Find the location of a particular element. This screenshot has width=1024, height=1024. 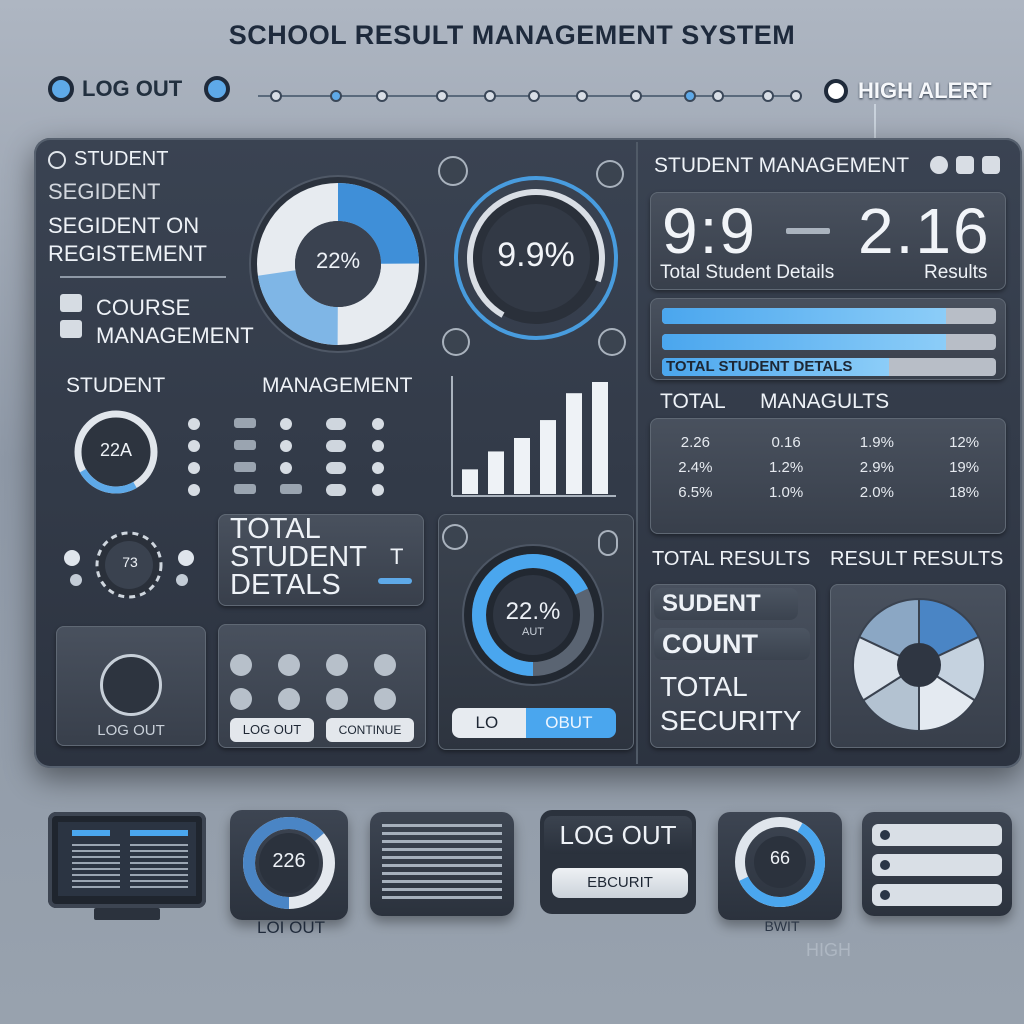

wreath-value: 73 is located at coordinates (130, 562).